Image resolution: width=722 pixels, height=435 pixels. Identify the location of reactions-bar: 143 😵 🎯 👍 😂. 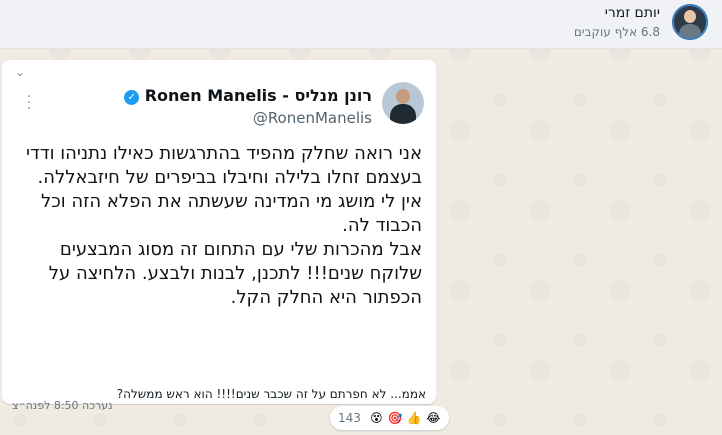
(389, 418).